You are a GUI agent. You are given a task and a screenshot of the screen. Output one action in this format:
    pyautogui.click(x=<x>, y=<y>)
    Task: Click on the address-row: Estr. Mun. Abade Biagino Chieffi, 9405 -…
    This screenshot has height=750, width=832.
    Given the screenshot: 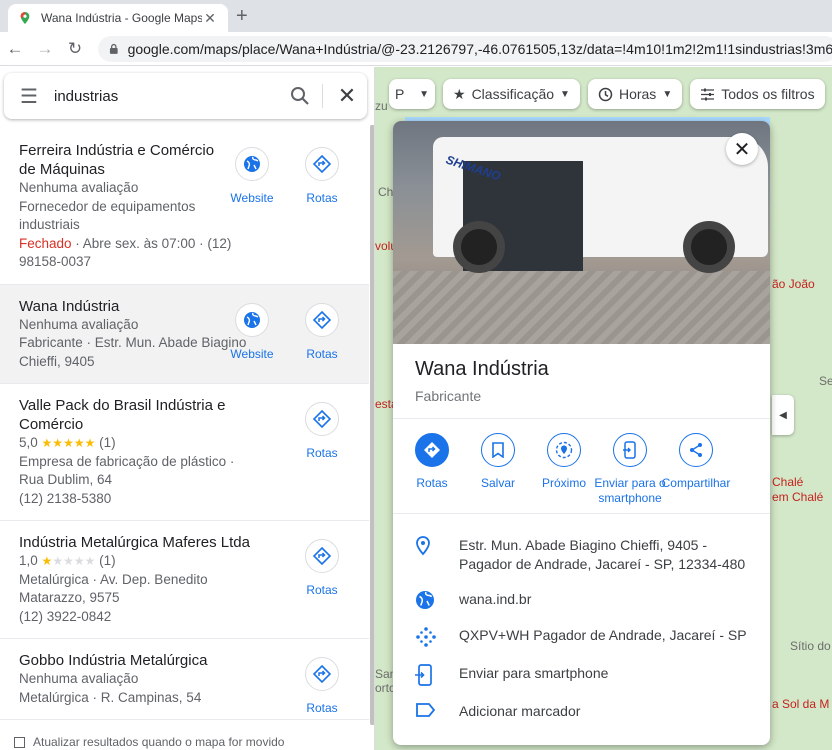 What is the action you would take?
    pyautogui.click(x=581, y=555)
    